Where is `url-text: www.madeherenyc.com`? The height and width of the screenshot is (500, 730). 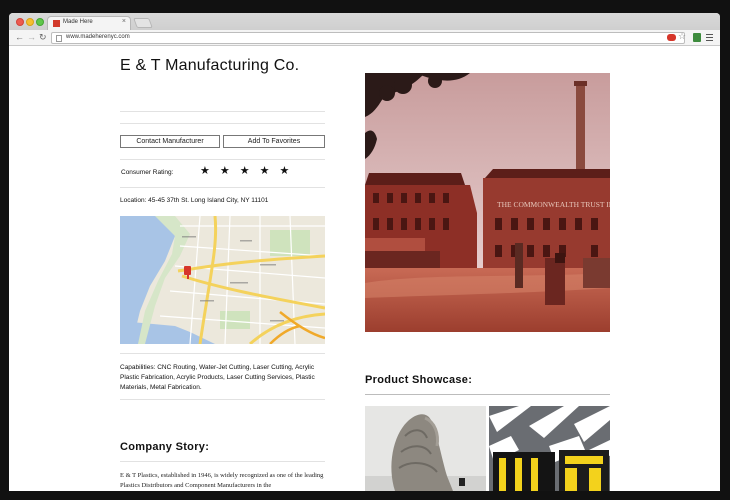
url-text: www.madeherenyc.com is located at coordinates (98, 37).